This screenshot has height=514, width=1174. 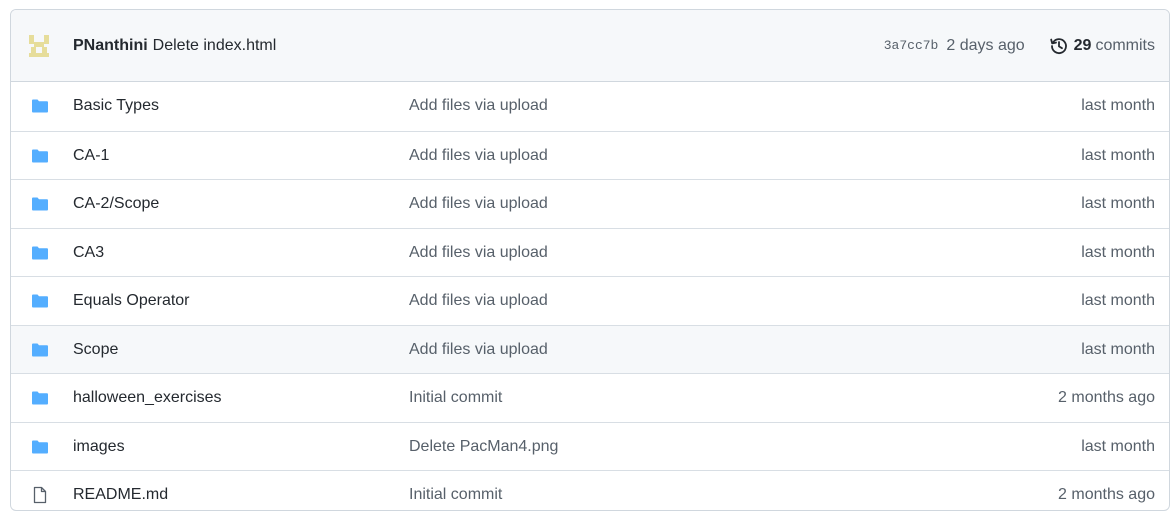 I want to click on commits-history-link: 29 commits, so click(x=1102, y=46).